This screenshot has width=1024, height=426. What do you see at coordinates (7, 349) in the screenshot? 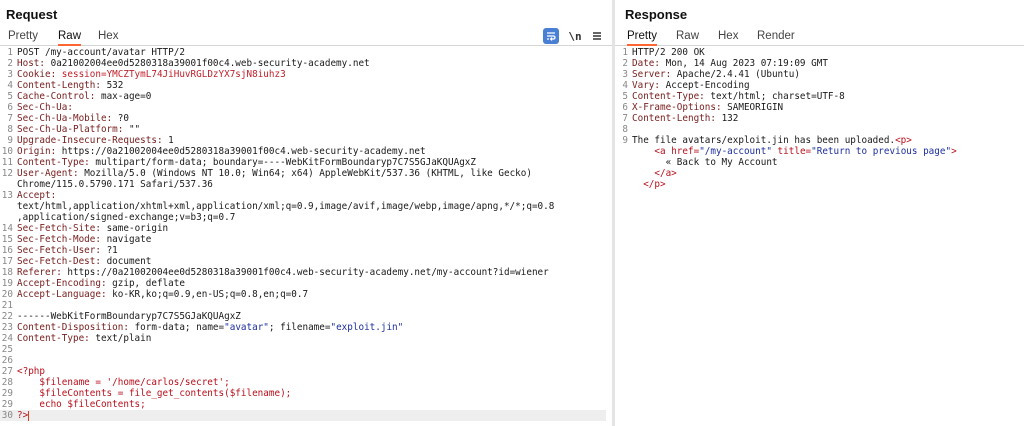
I see `line-number: 25` at bounding box center [7, 349].